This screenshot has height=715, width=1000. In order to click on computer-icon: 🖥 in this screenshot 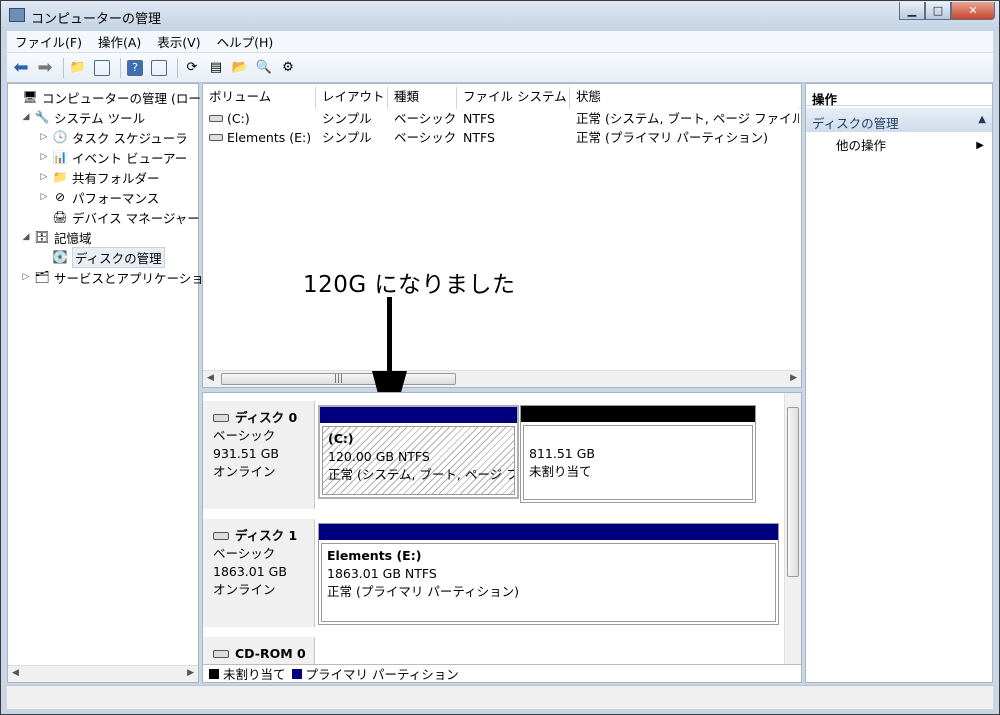, I will do `click(30, 97)`.